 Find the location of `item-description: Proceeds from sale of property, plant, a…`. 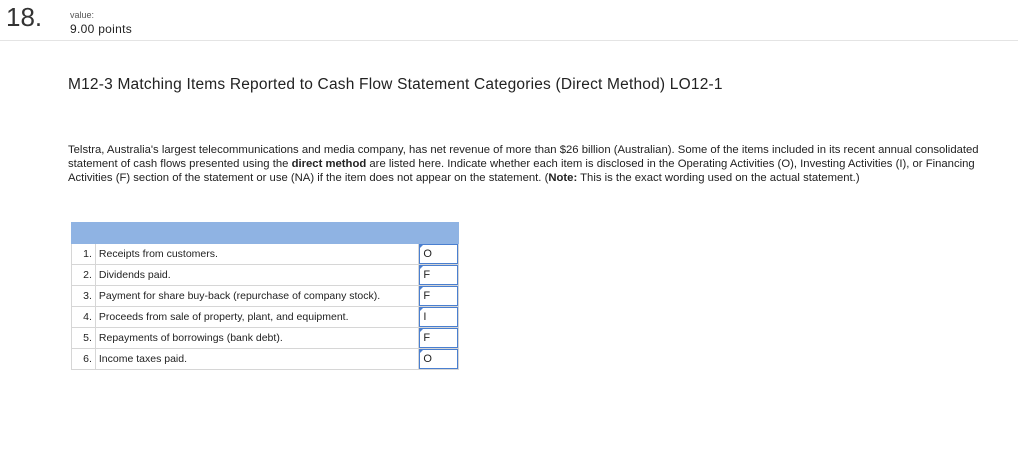

item-description: Proceeds from sale of property, plant, a… is located at coordinates (257, 317).